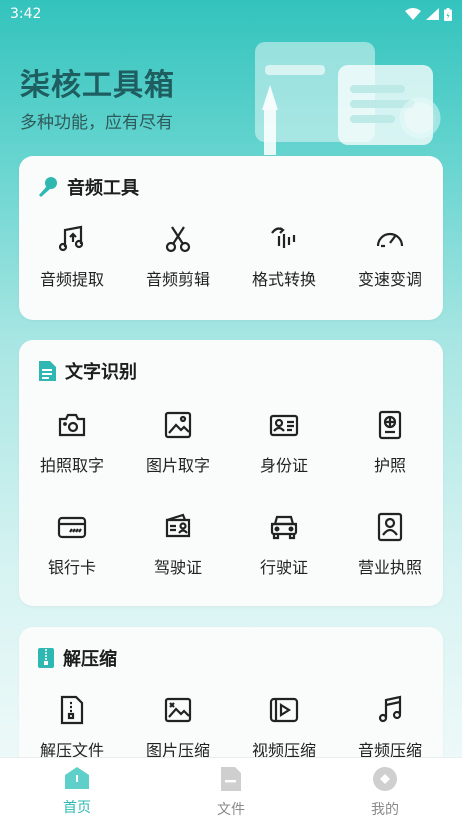  I want to click on driver-license-icon, so click(178, 525).